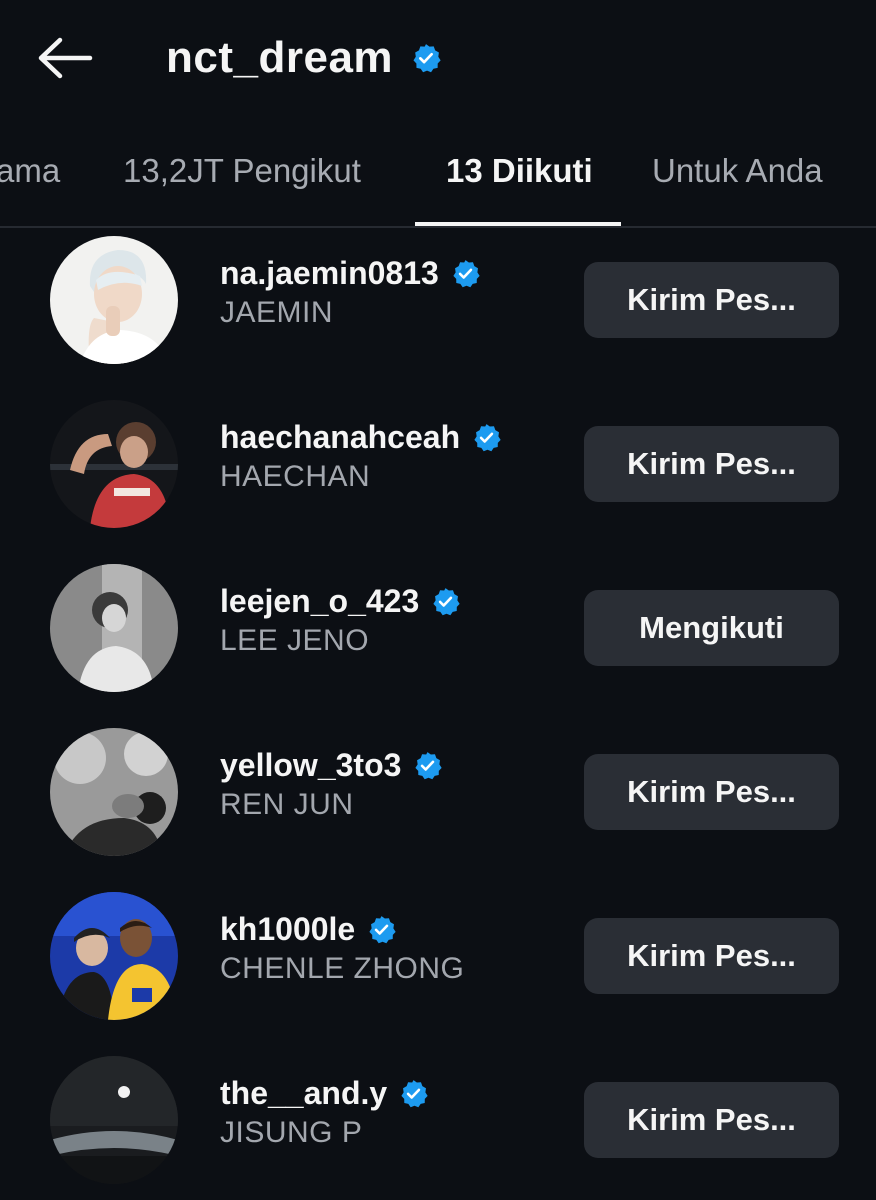  What do you see at coordinates (277, 312) in the screenshot?
I see `display-name: JAEMIN` at bounding box center [277, 312].